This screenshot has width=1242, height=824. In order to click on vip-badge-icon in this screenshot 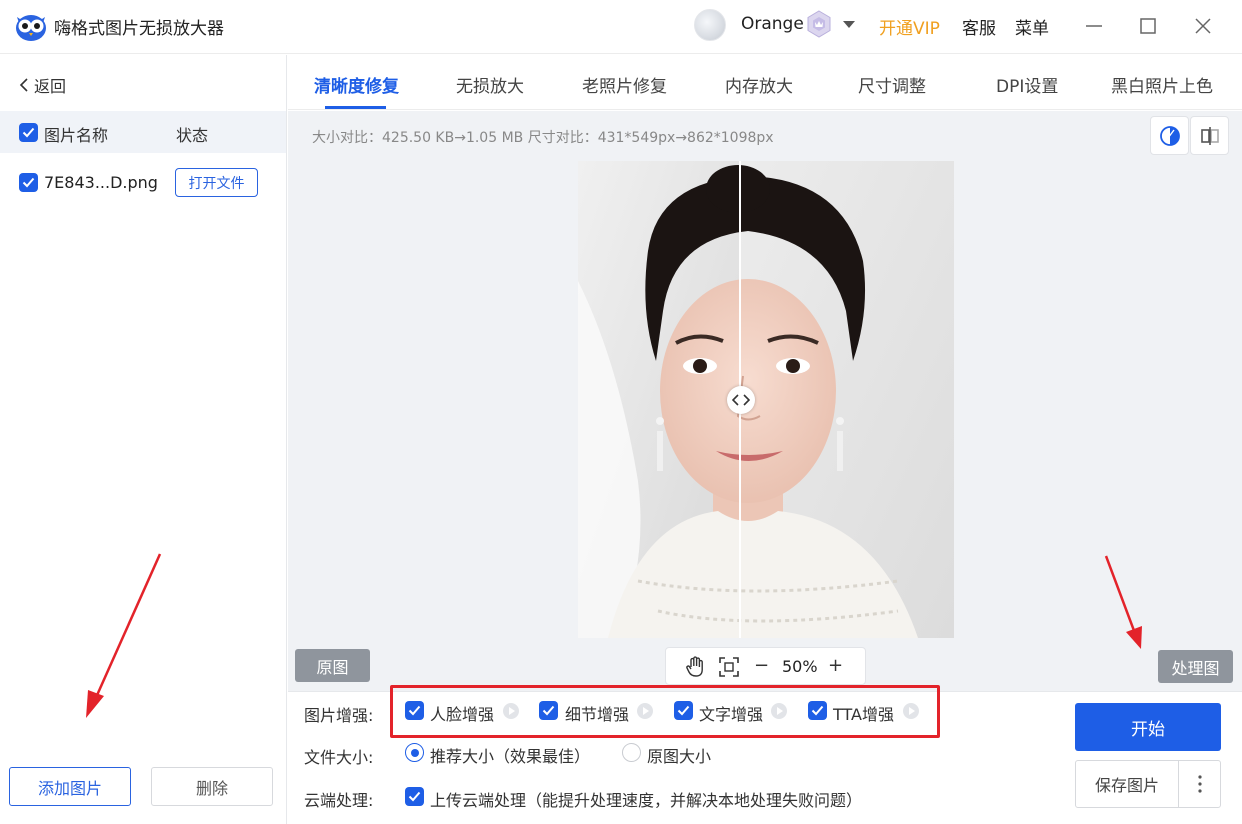, I will do `click(819, 24)`.